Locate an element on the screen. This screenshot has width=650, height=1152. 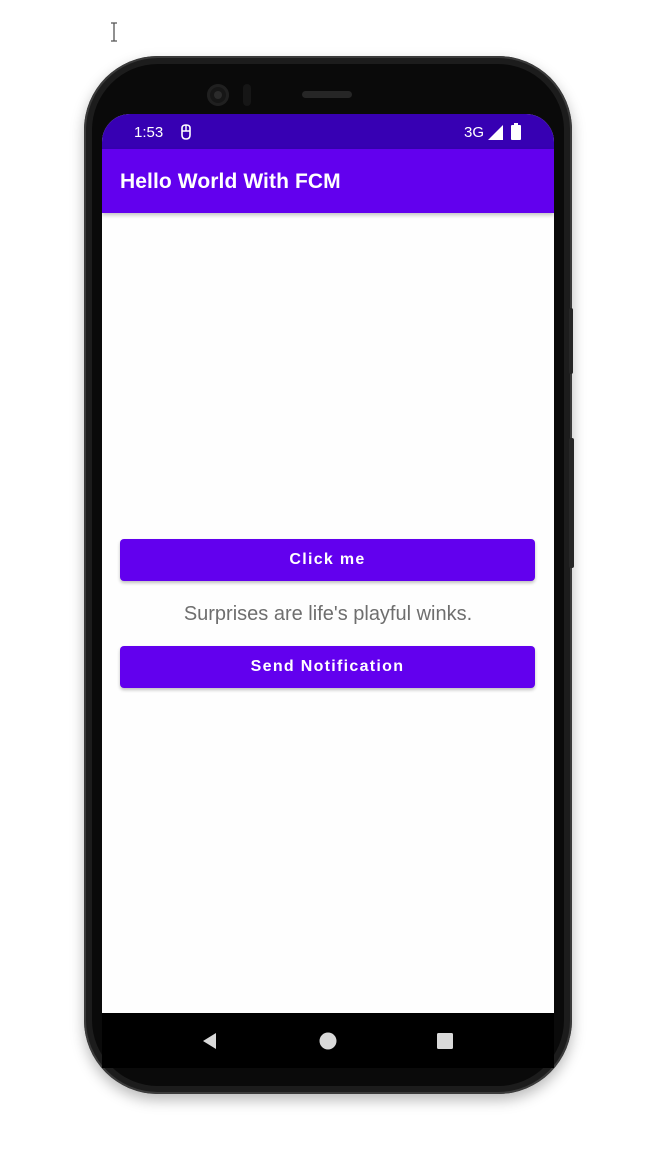
home-circle-icon is located at coordinates (328, 1041).